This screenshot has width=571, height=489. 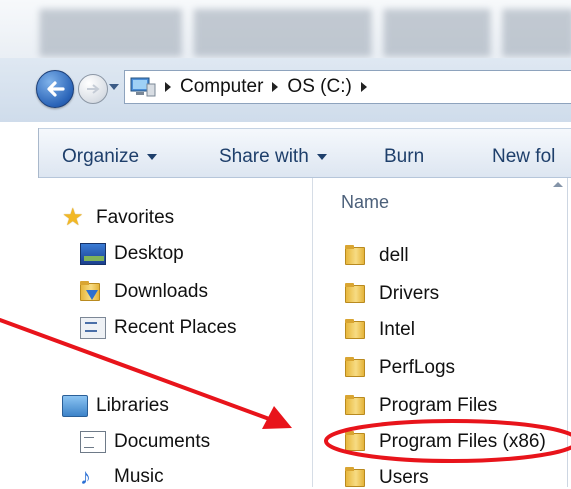 What do you see at coordinates (558, 184) in the screenshot?
I see `sort-ascending-icon` at bounding box center [558, 184].